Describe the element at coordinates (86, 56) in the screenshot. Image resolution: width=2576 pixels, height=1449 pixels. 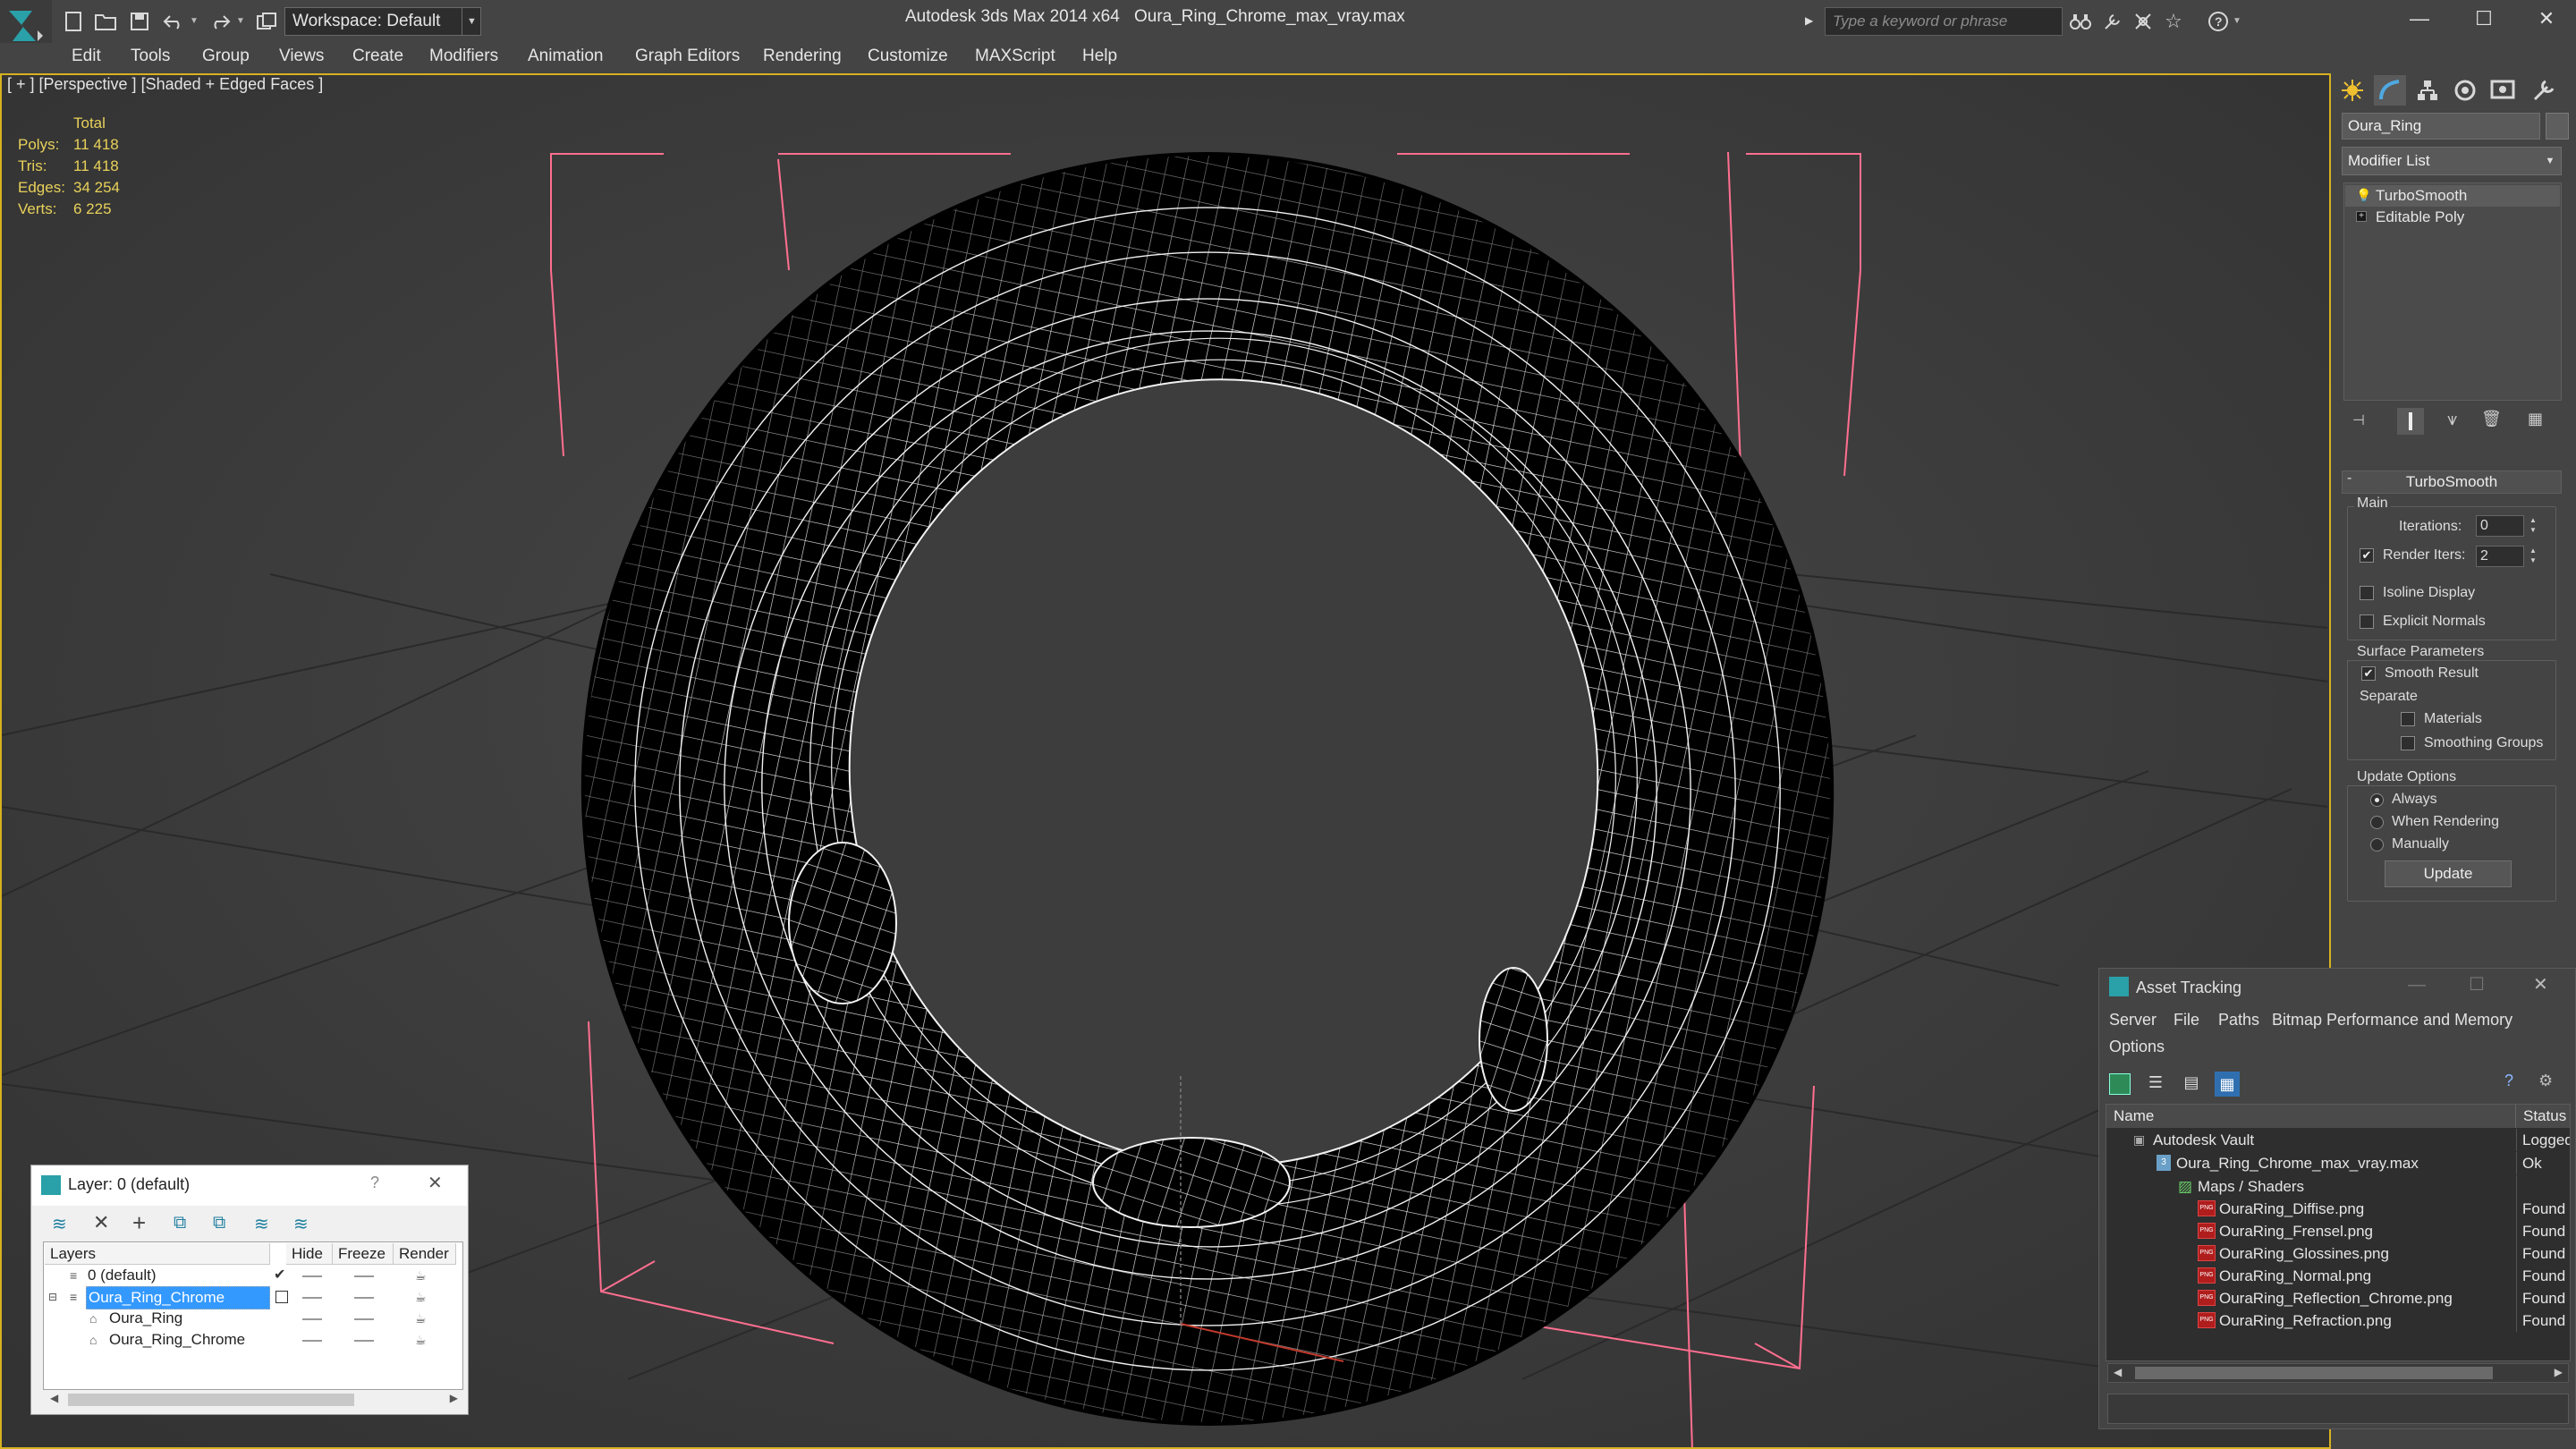
I see `menu-edit: Edit` at that location.